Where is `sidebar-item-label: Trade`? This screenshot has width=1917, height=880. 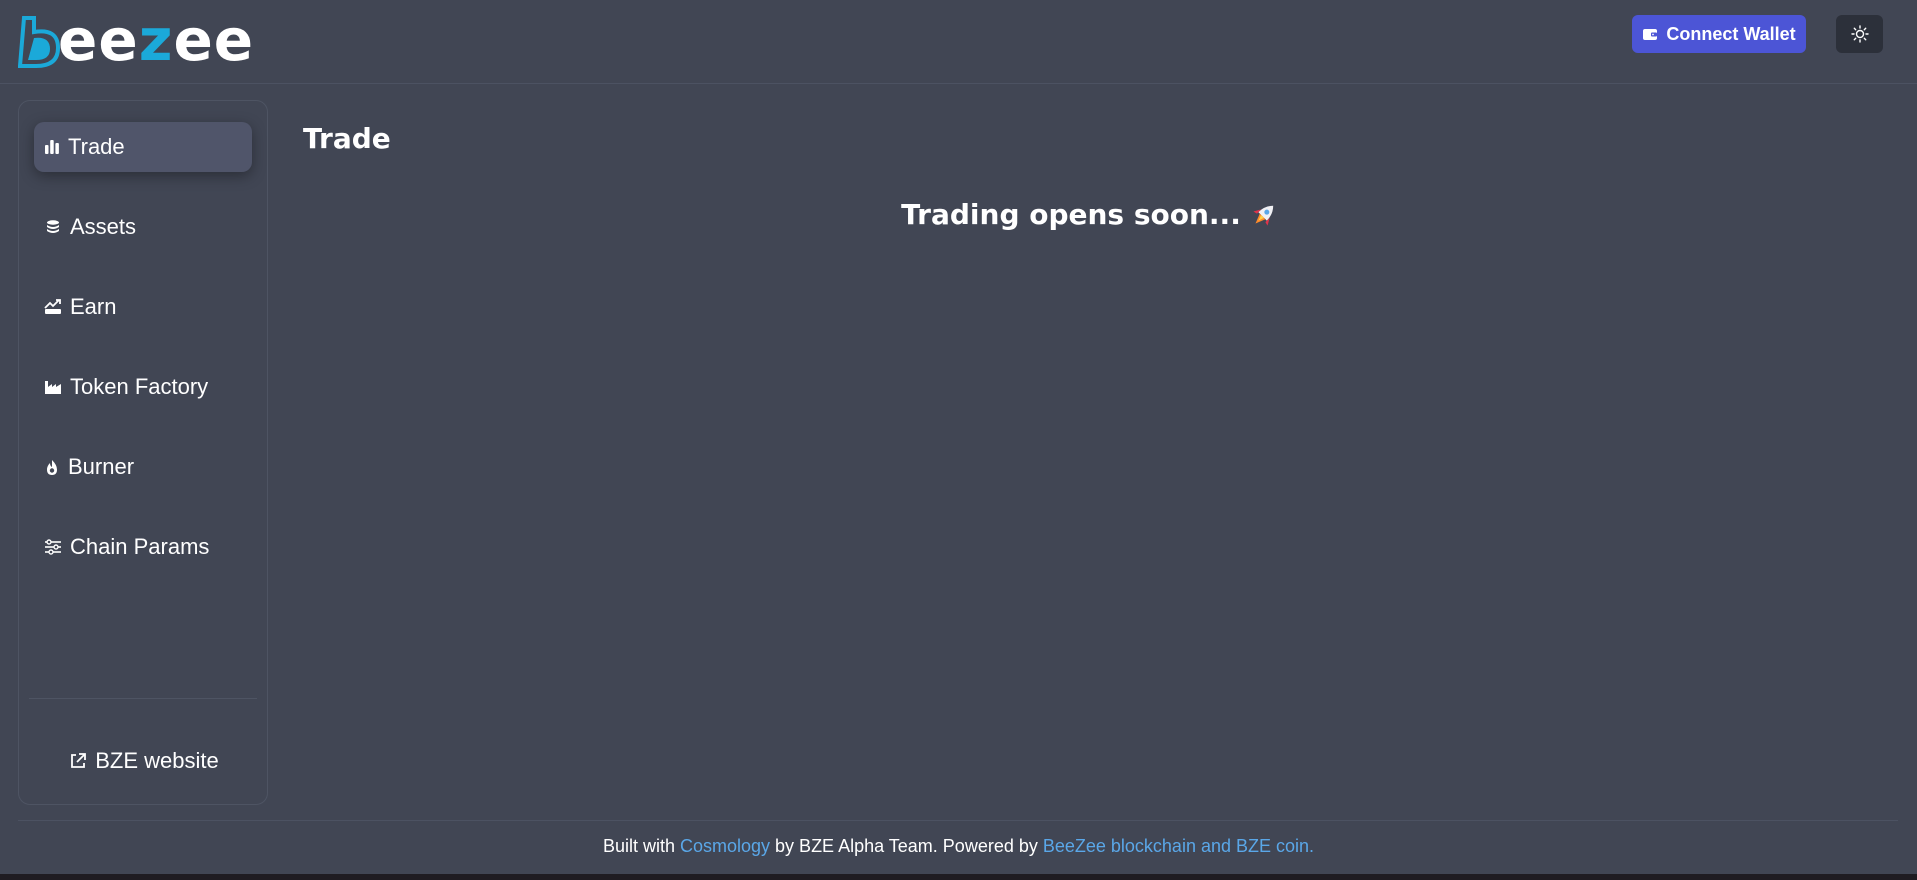
sidebar-item-label: Trade is located at coordinates (96, 146).